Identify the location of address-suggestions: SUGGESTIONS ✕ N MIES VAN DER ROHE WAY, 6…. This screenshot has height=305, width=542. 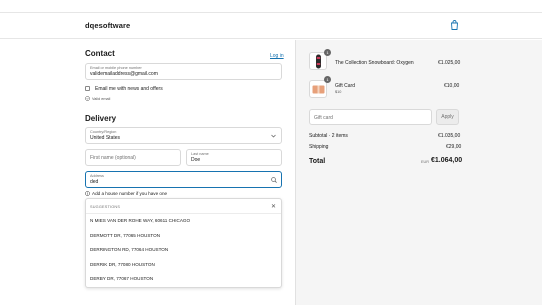
(183, 243).